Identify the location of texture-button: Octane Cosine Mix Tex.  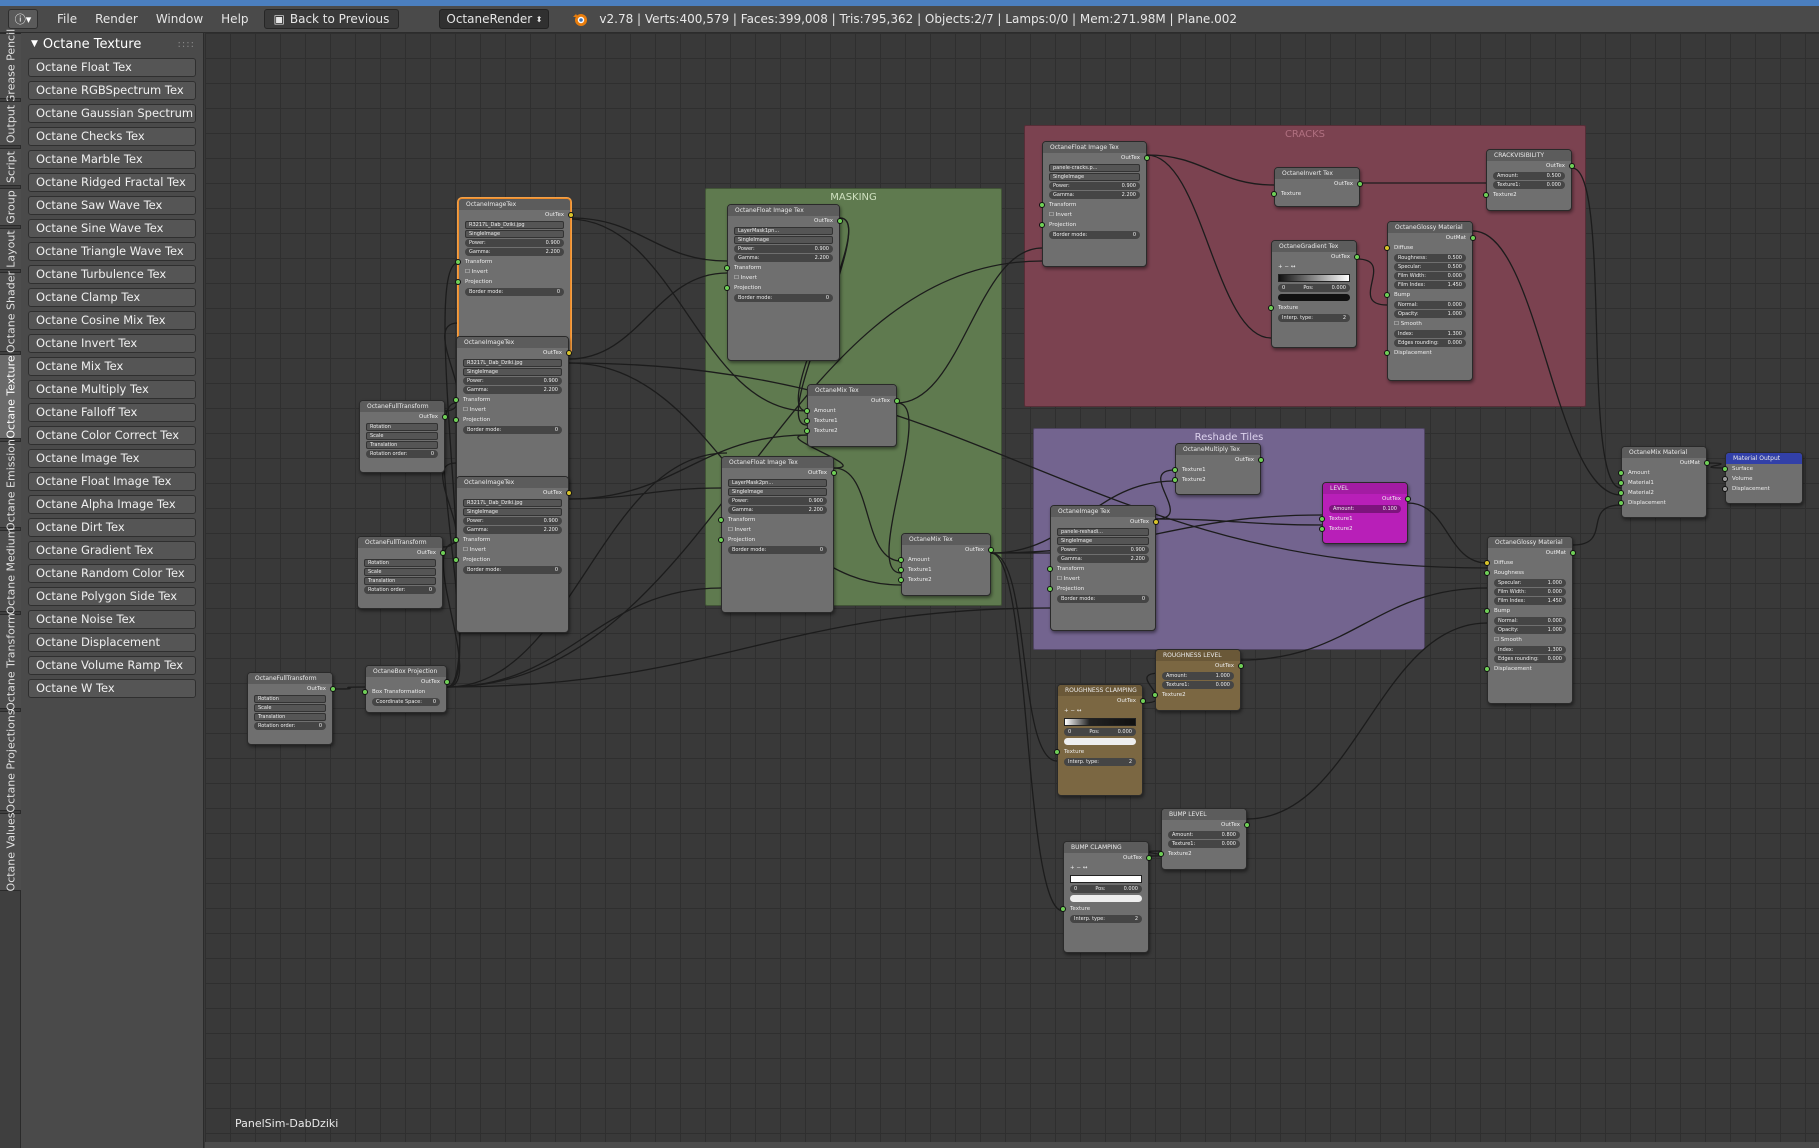
(112, 320).